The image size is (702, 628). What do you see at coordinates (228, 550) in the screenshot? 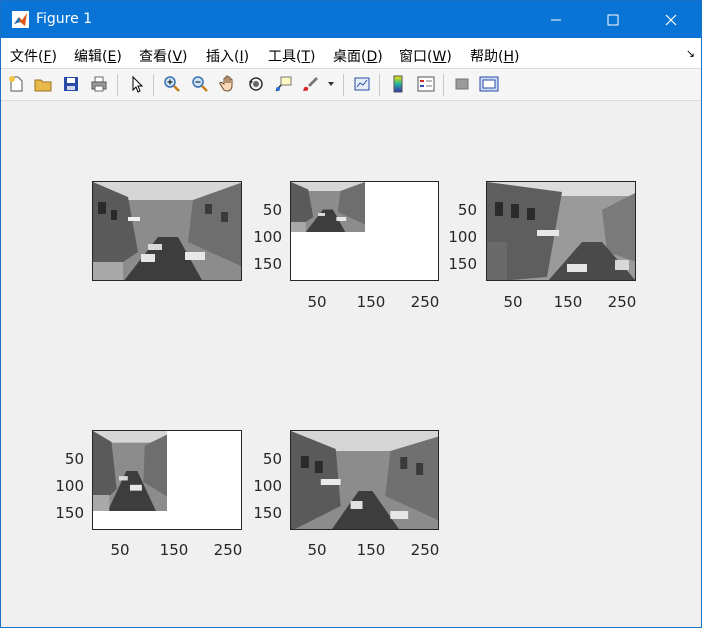
I see `ax4-xtick-3: 250` at bounding box center [228, 550].